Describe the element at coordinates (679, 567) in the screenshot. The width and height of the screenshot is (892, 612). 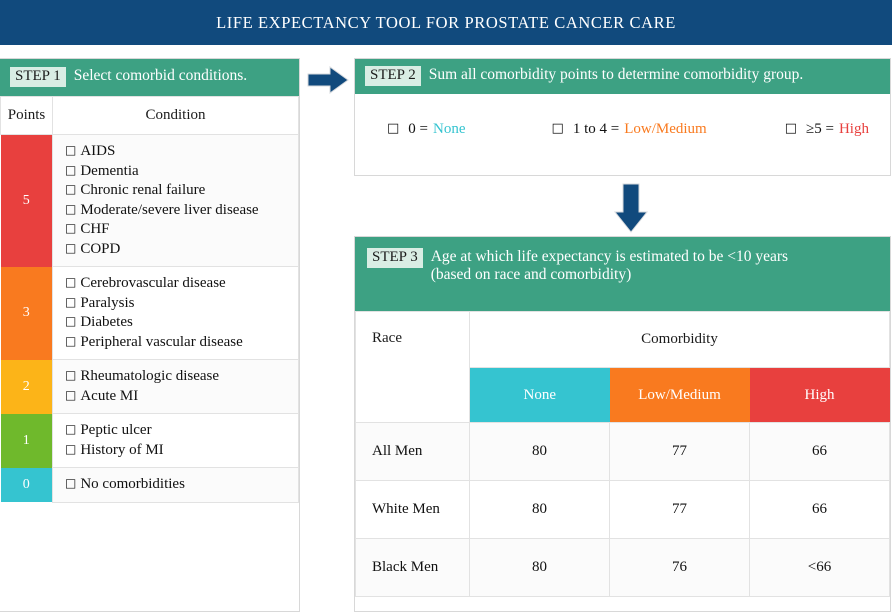
I see `age-value-low-medium: 76` at that location.